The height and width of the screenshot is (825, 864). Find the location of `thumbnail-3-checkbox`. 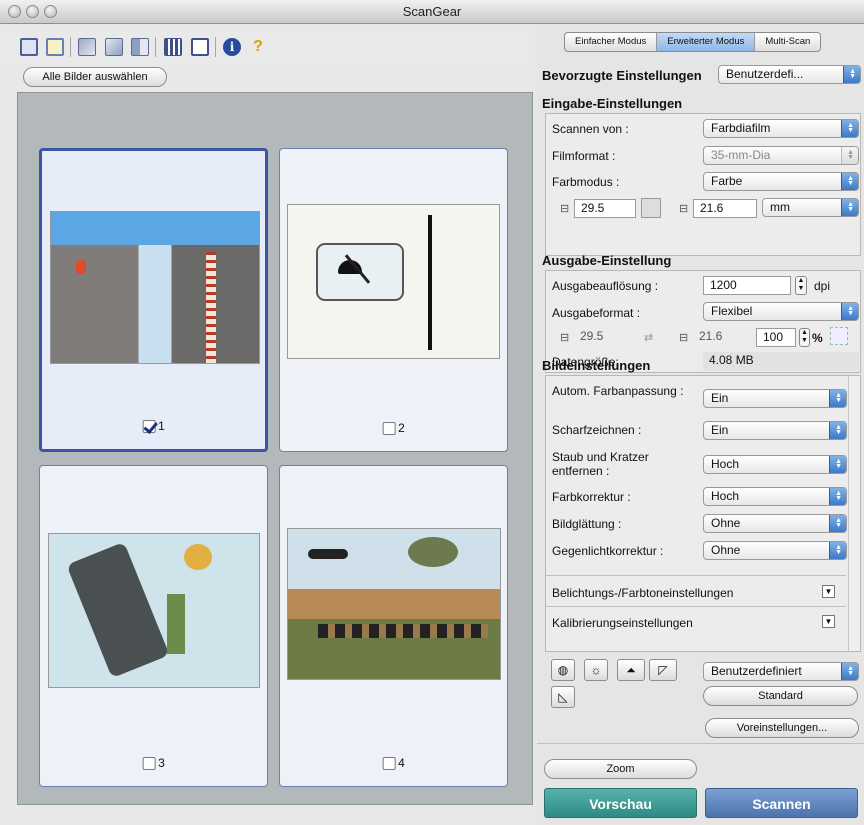

thumbnail-3-checkbox is located at coordinates (149, 763).